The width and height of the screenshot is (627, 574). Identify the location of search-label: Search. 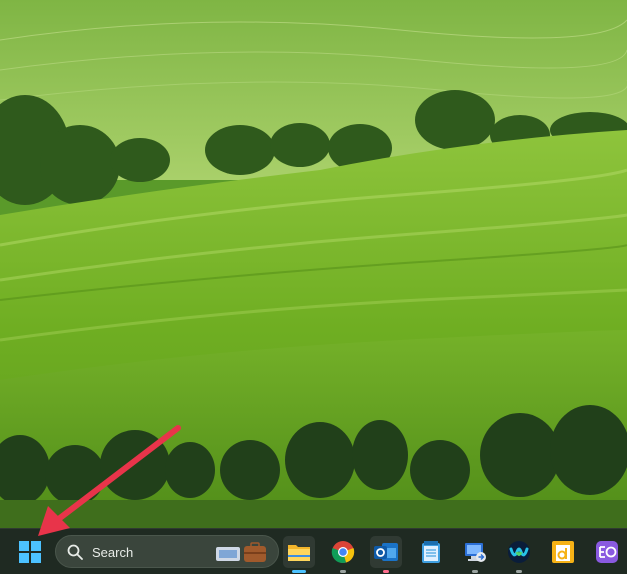
(113, 552).